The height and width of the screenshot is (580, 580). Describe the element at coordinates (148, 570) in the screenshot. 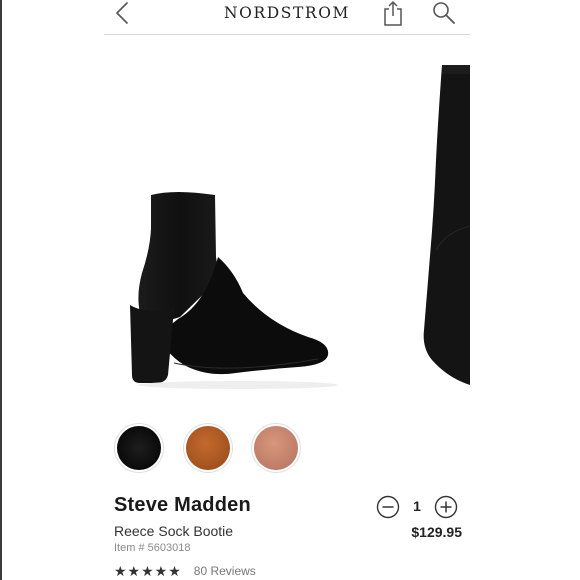

I see `star-rating: ★★★★★` at that location.